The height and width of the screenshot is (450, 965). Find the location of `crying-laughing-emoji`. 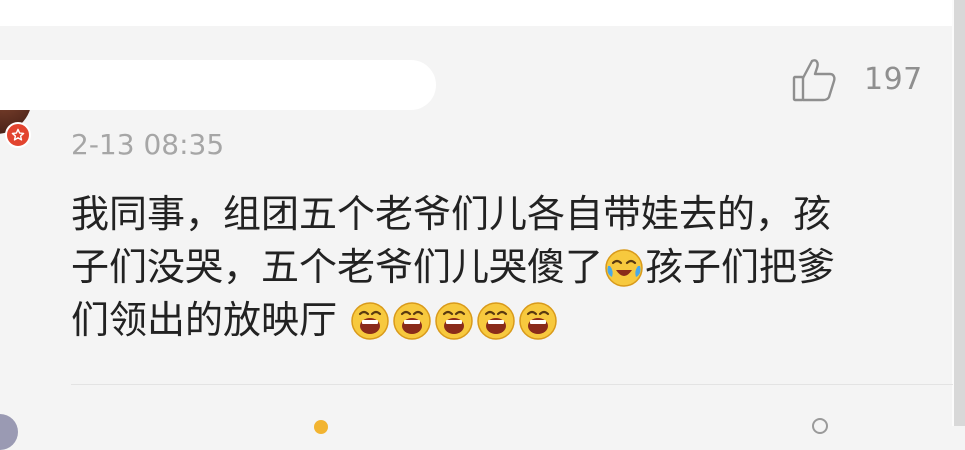

crying-laughing-emoji is located at coordinates (624, 268).